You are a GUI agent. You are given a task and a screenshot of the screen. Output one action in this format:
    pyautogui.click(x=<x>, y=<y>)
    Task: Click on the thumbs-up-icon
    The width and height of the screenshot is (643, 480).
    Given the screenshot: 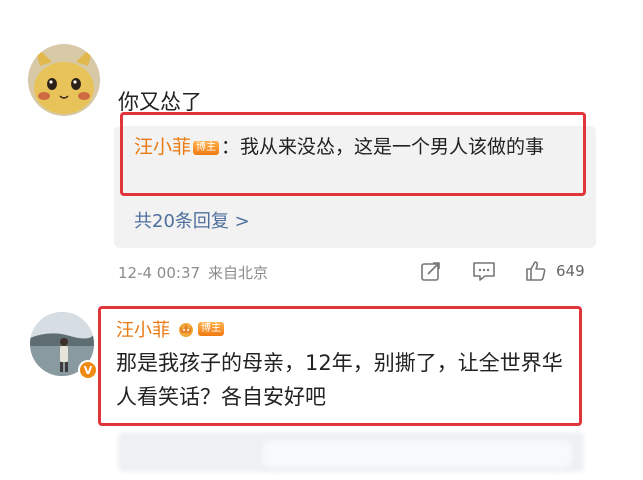 What is the action you would take?
    pyautogui.click(x=536, y=271)
    